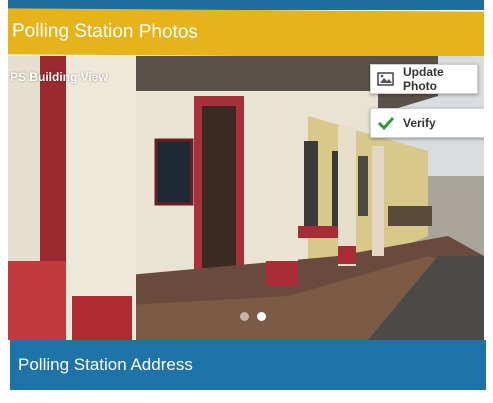  What do you see at coordinates (246, 33) in the screenshot?
I see `section-header-photos: Polling Station Photos` at bounding box center [246, 33].